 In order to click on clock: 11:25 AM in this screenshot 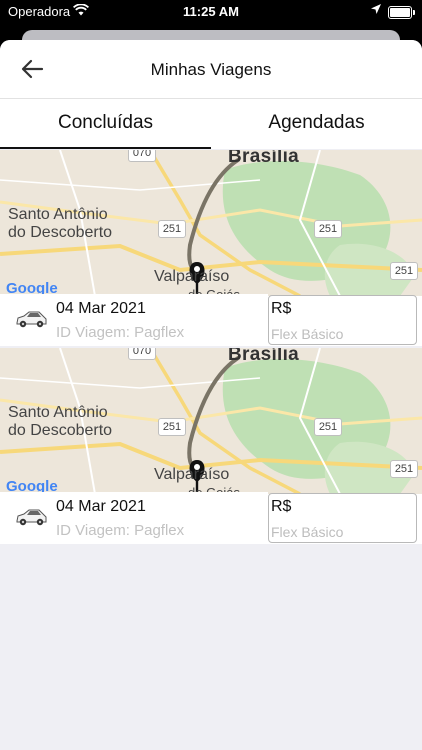, I will do `click(211, 11)`.